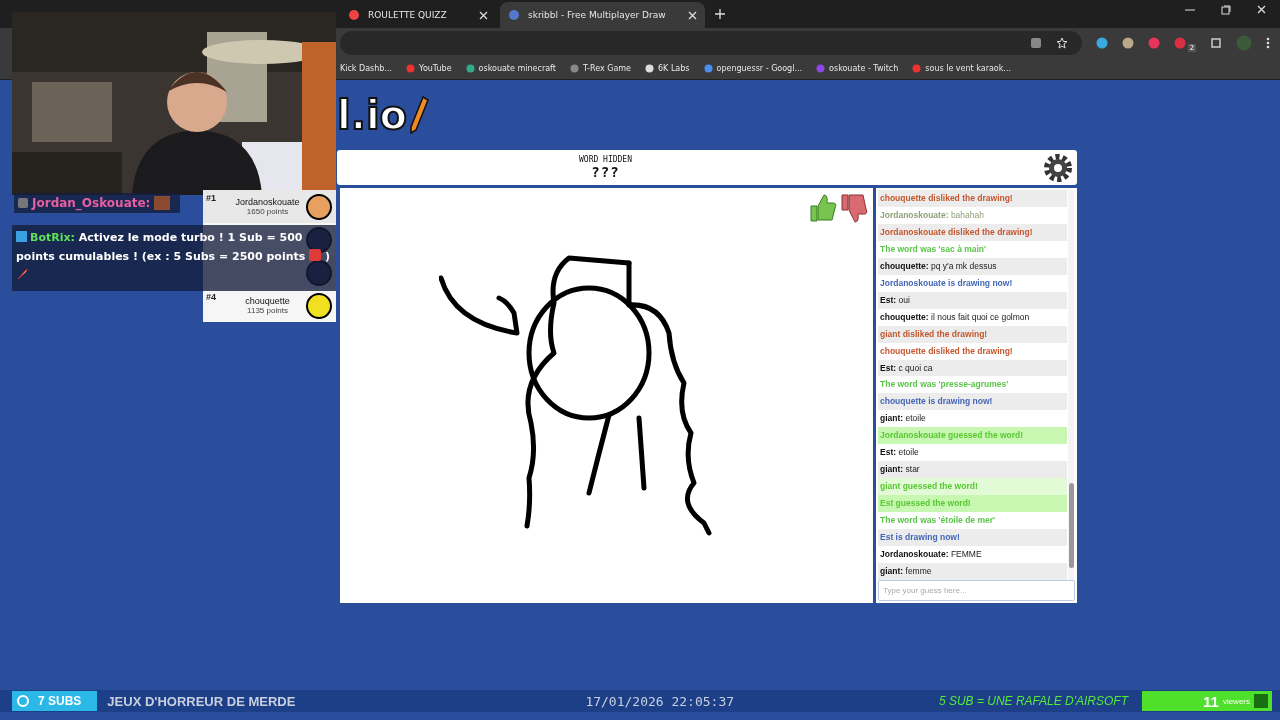 The image size is (1280, 720). What do you see at coordinates (972, 470) in the screenshot?
I see `chat-message: giant: star` at bounding box center [972, 470].